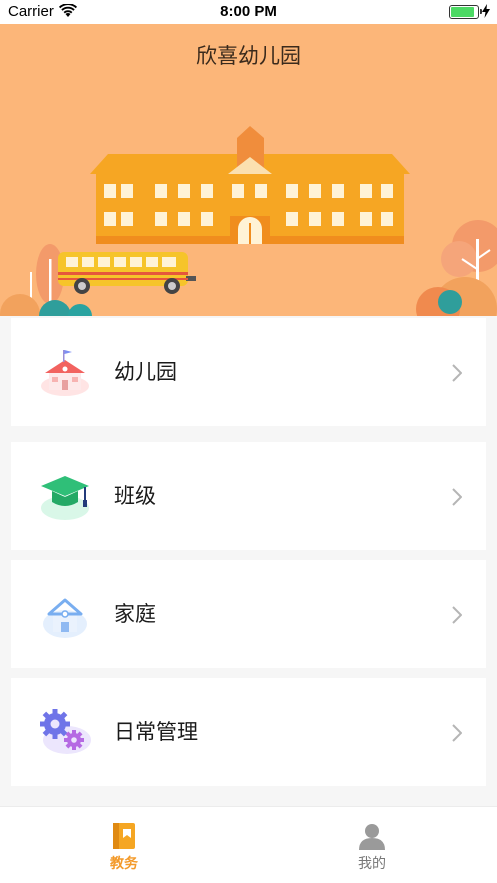  Describe the element at coordinates (372, 864) in the screenshot. I see `tab-label: 我的` at that location.